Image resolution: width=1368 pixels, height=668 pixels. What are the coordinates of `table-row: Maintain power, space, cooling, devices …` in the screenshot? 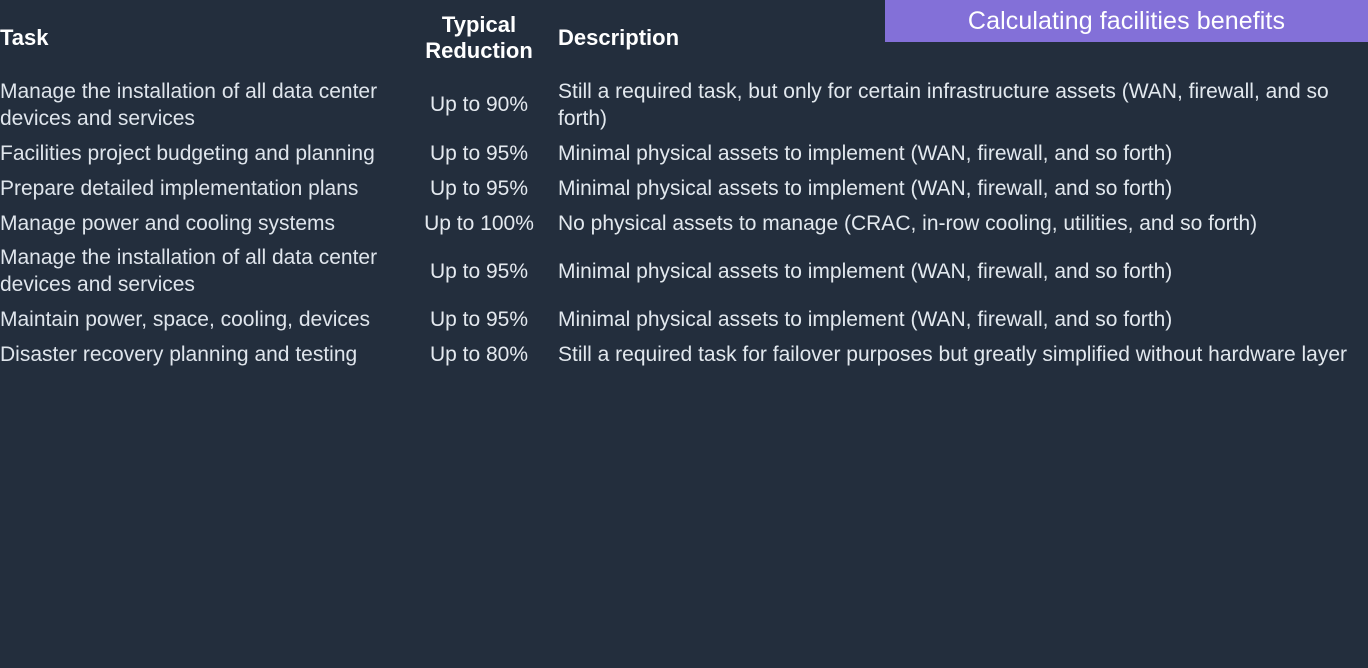 It's located at (684, 320).